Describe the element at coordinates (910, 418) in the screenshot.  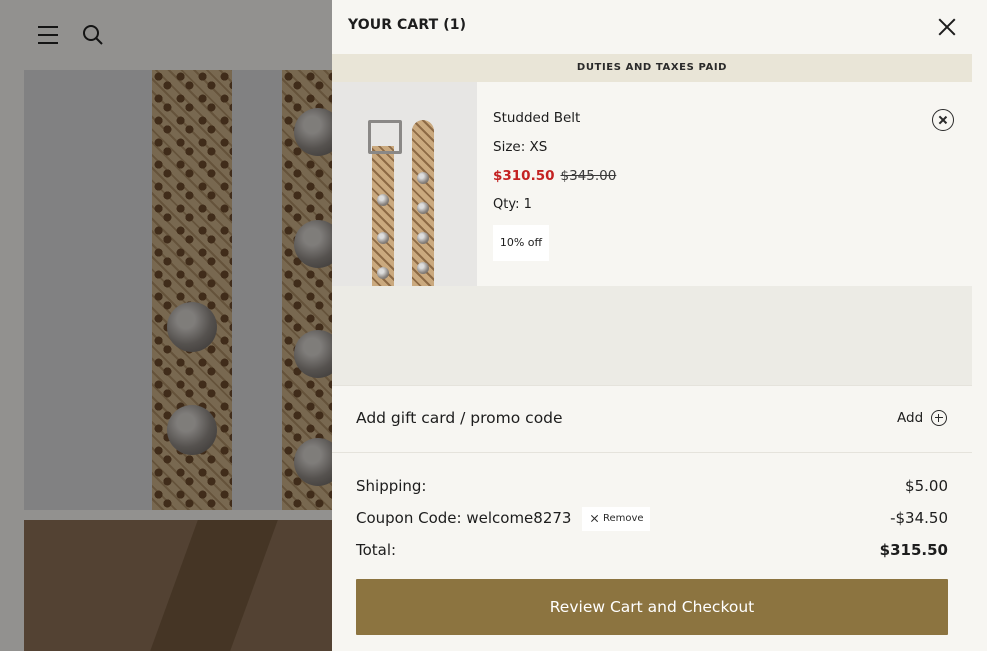
I see `promo-add-button: Add` at that location.